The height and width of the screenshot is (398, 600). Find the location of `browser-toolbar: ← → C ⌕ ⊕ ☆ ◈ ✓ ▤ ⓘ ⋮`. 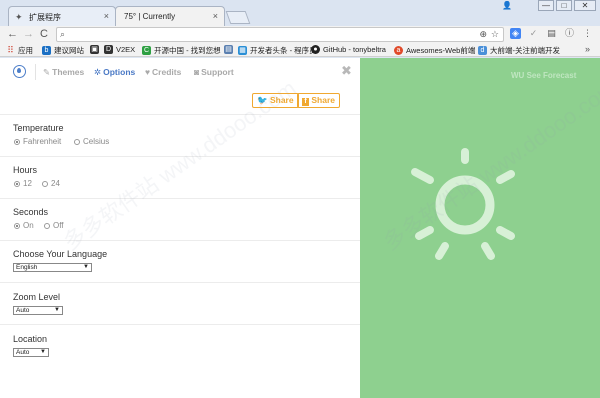

browser-toolbar: ← → C ⌕ ⊕ ☆ ◈ ✓ ▤ ⓘ ⋮ is located at coordinates (300, 34).